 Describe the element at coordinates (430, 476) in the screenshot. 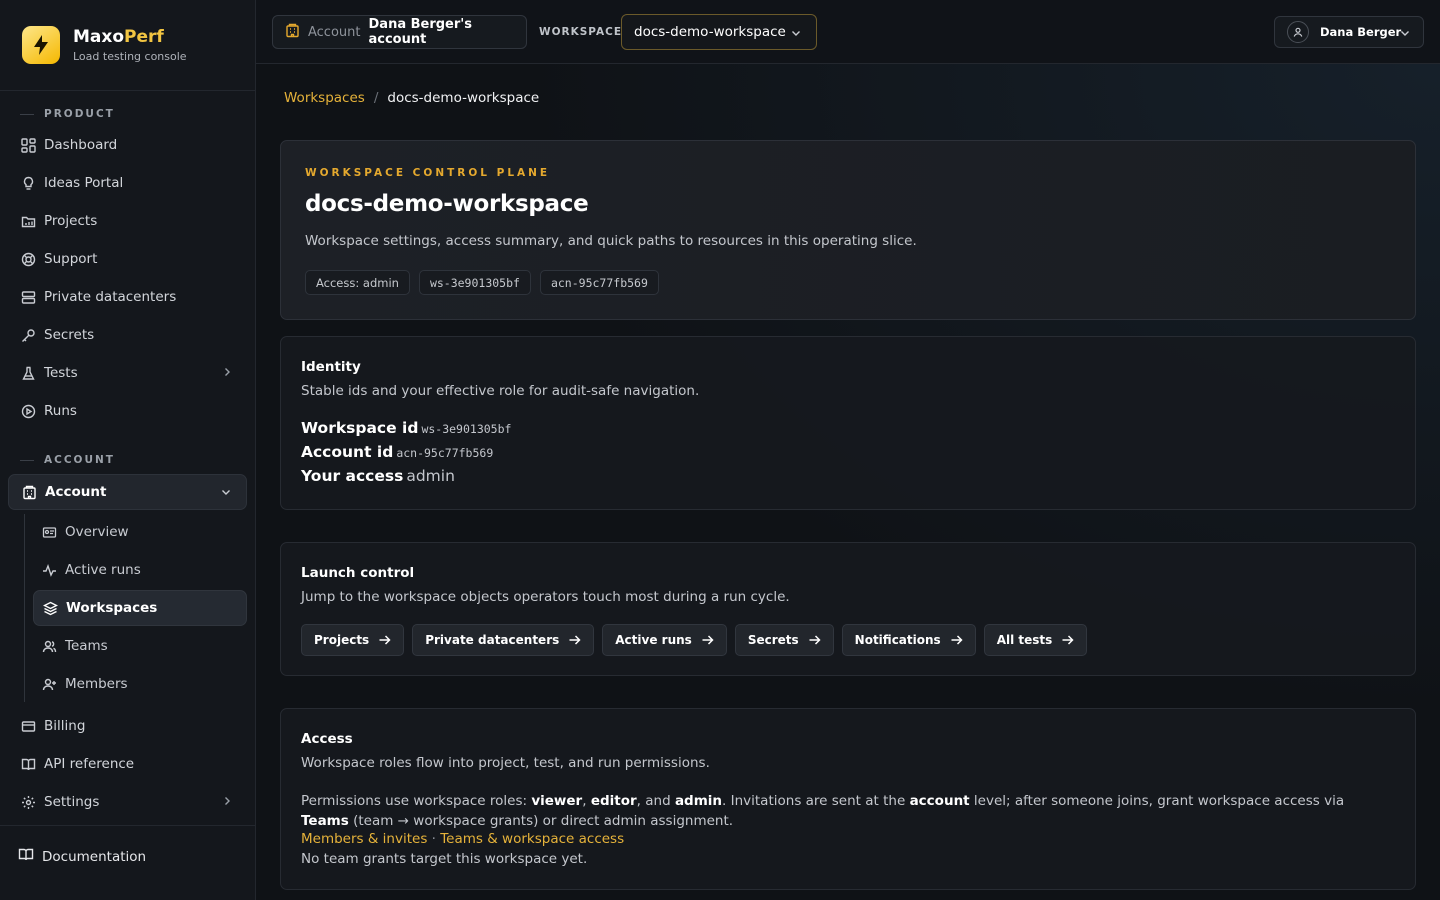

I see `access-value: admin` at that location.